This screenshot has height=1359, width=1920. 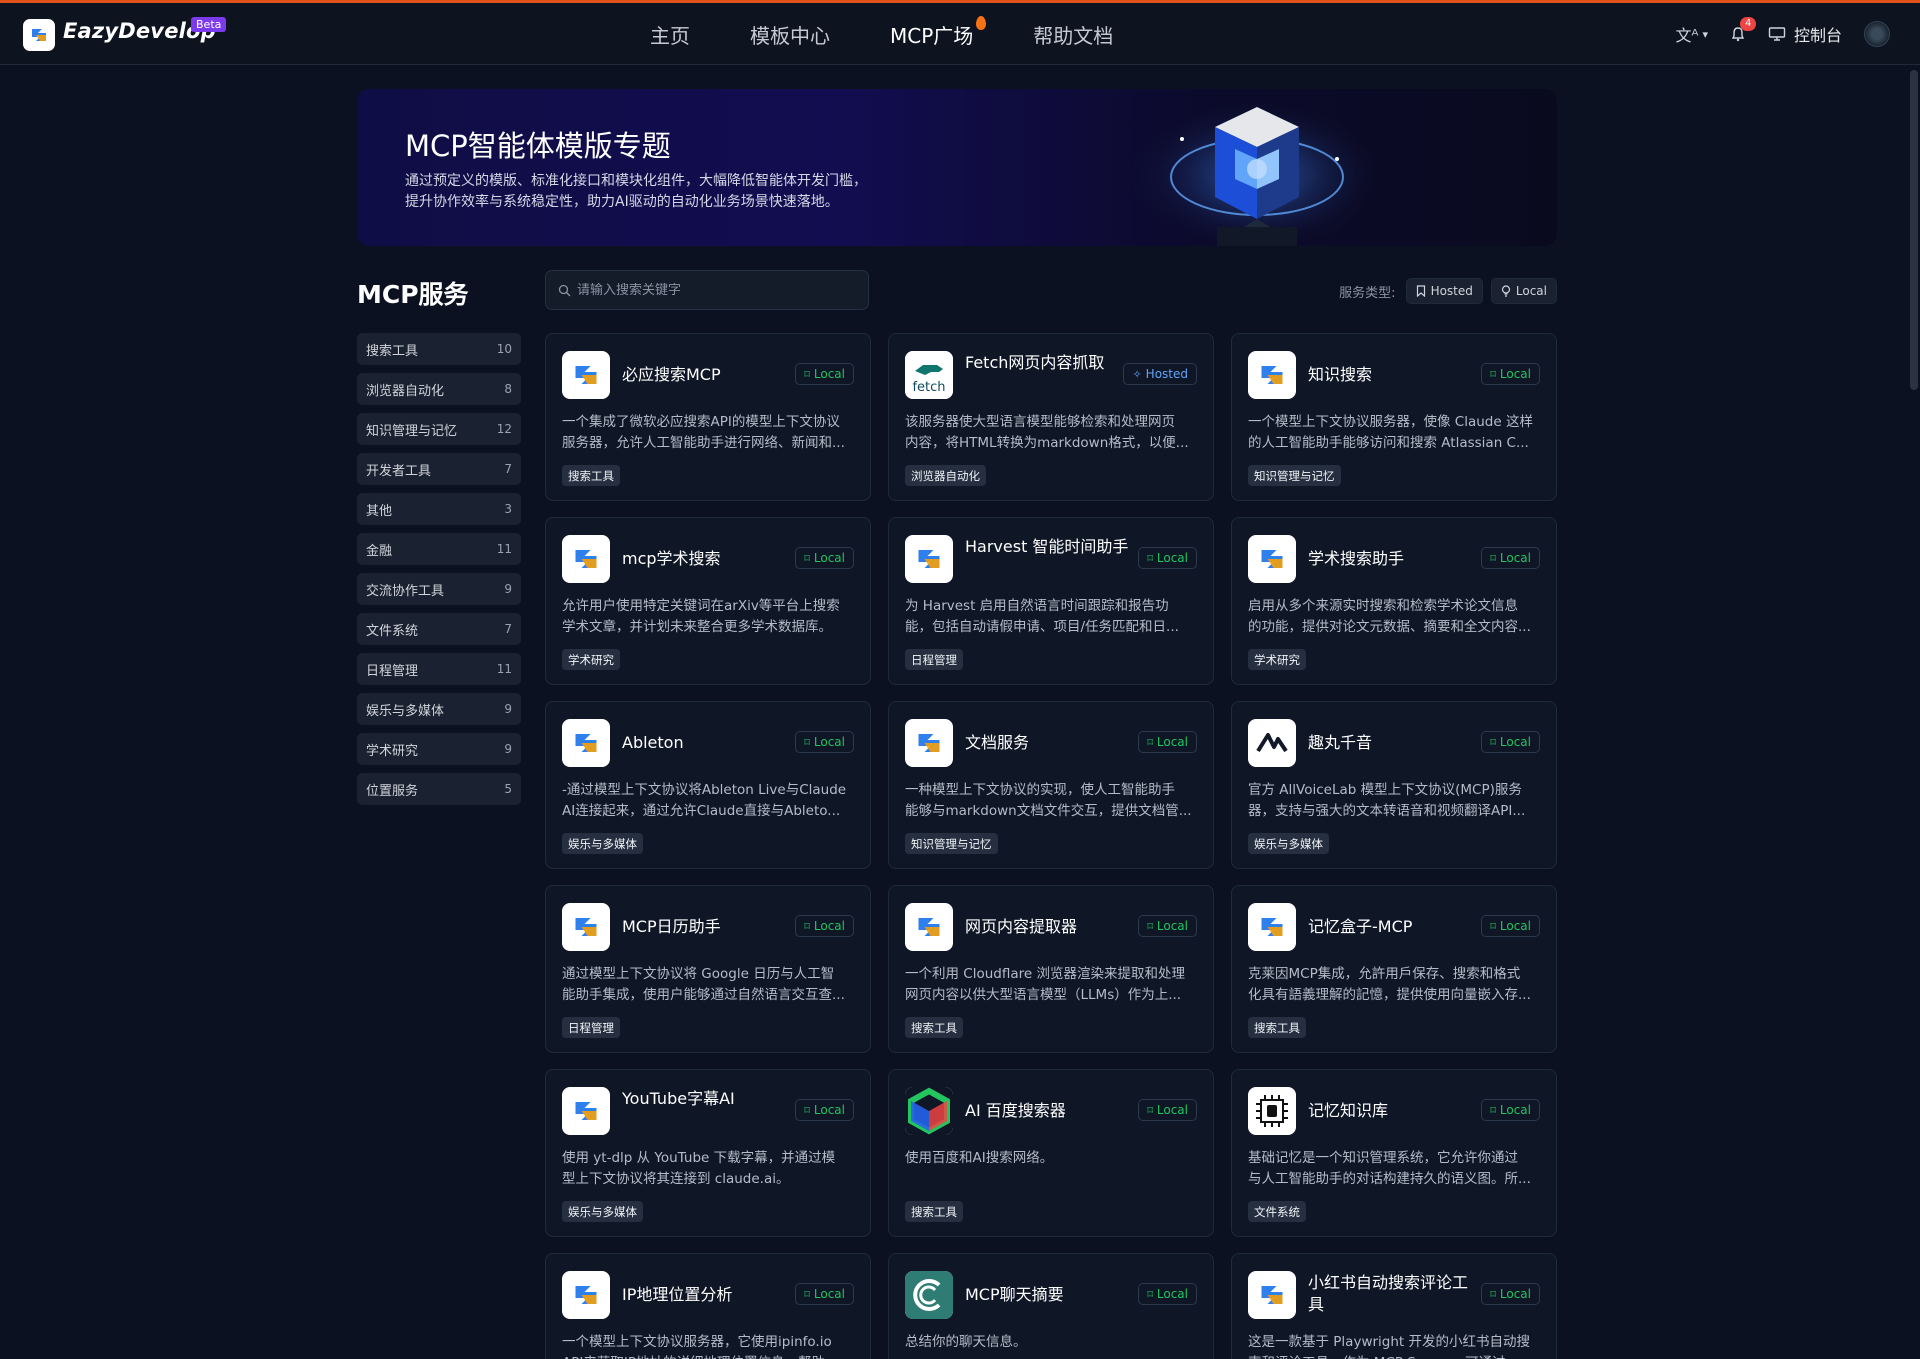 What do you see at coordinates (439, 789) in the screenshot?
I see `category-item: 位置服务 5` at bounding box center [439, 789].